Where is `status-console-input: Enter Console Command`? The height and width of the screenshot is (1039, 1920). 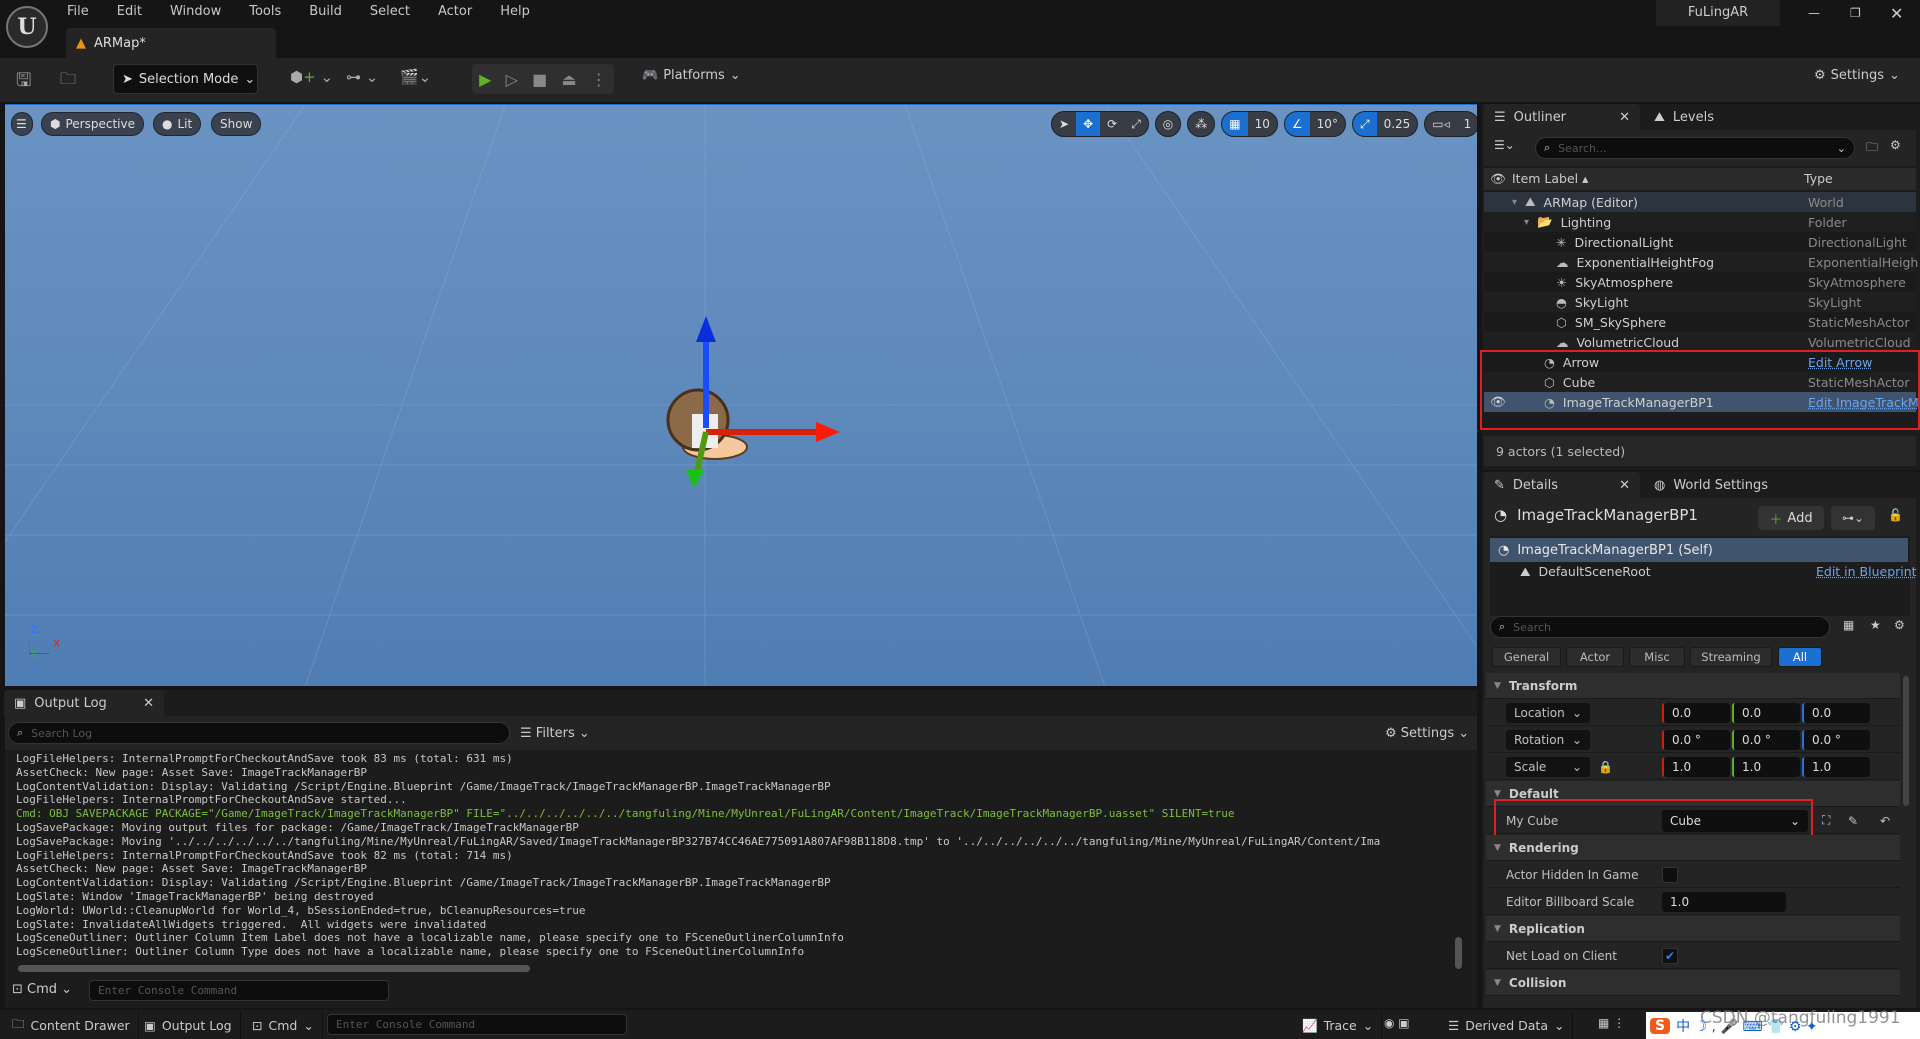
status-console-input: Enter Console Command is located at coordinates (477, 1024).